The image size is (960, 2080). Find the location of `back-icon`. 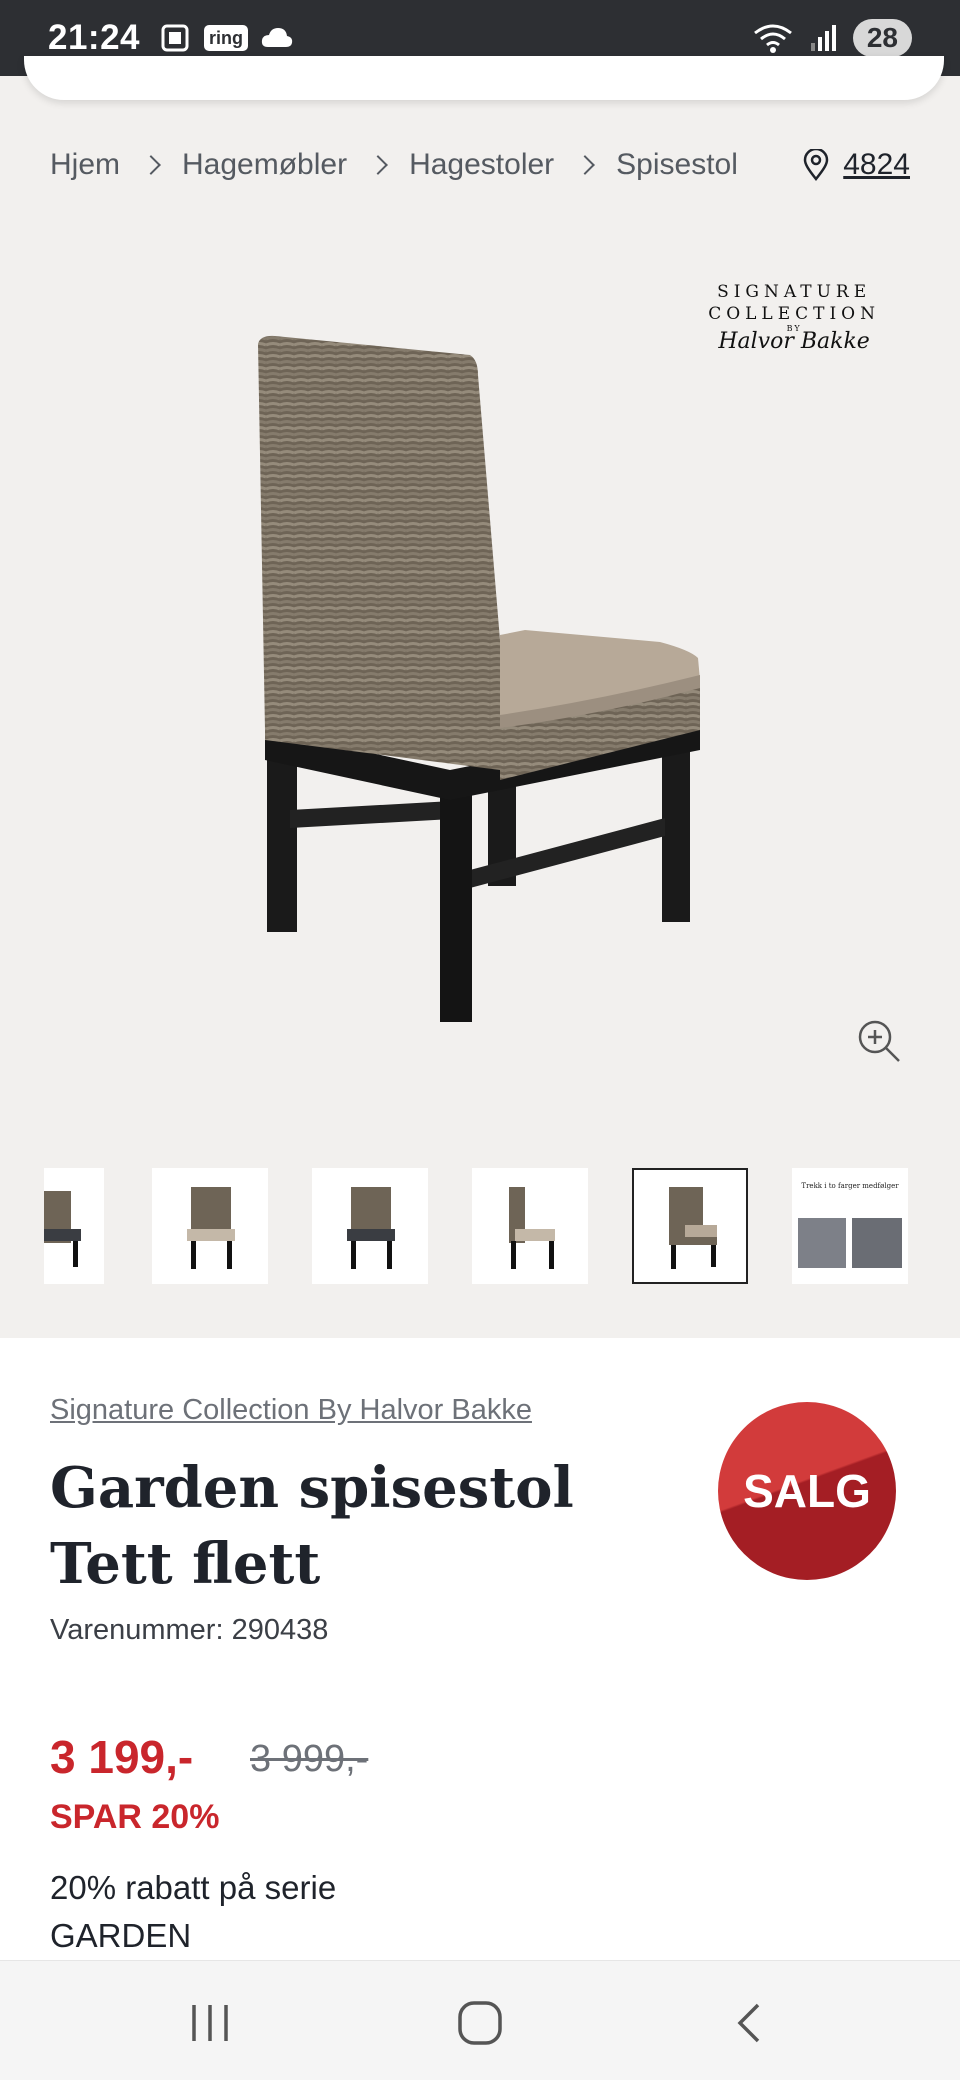

back-icon is located at coordinates (750, 2023).